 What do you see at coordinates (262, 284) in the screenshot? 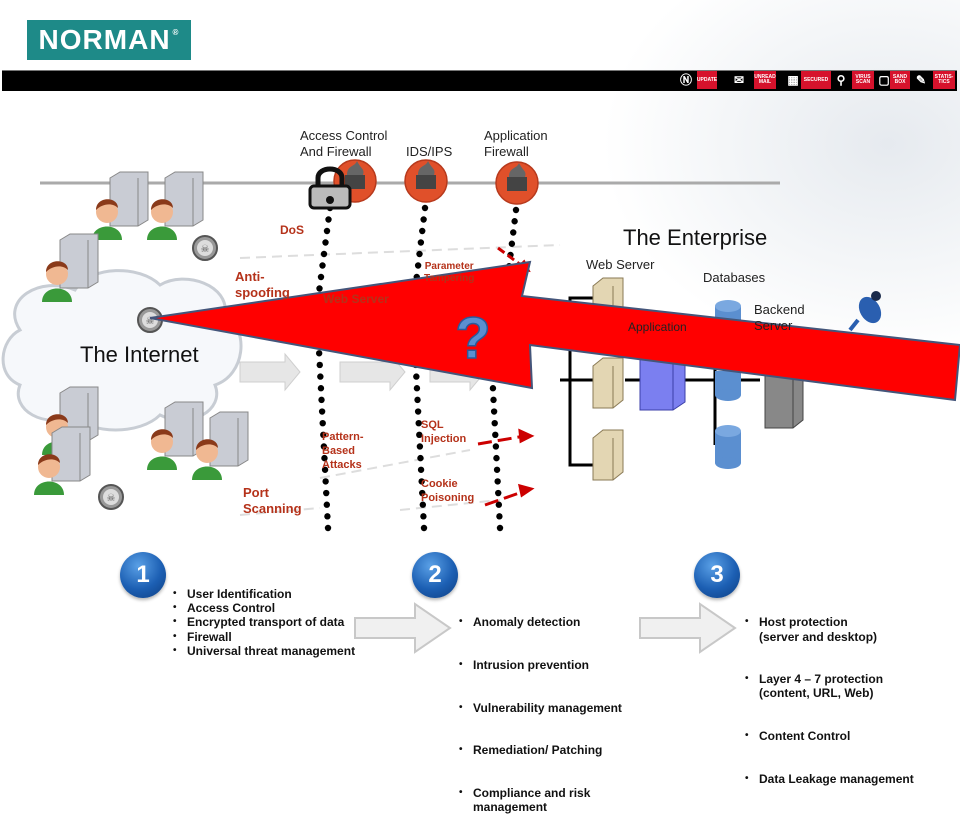
I see `anti-spoofing-label: Anti- spoofing` at bounding box center [262, 284].